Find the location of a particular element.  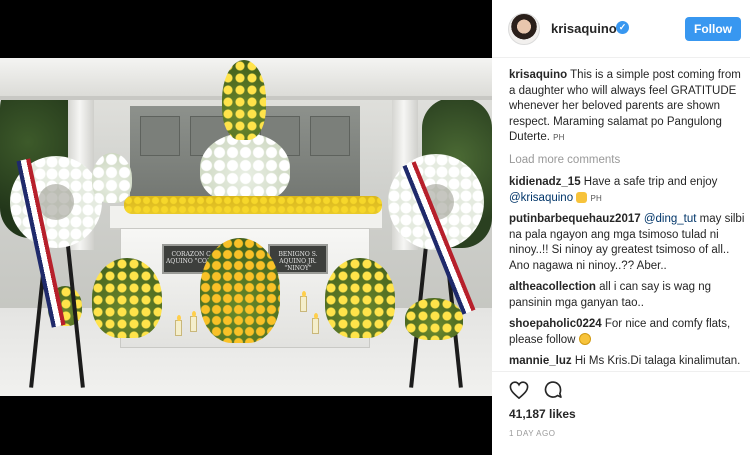

photo-bouquet-right is located at coordinates (360, 298).